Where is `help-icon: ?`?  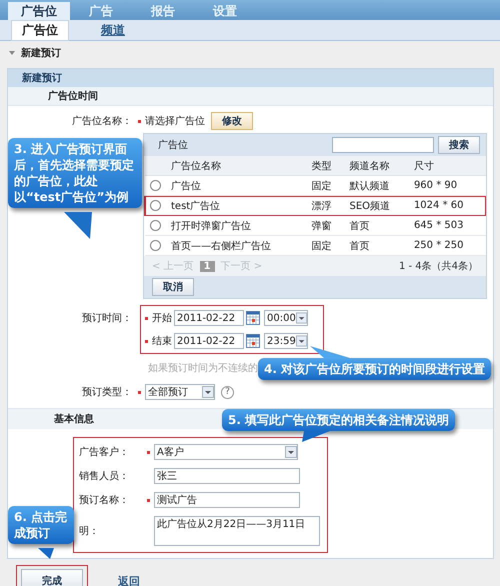 help-icon: ? is located at coordinates (227, 392).